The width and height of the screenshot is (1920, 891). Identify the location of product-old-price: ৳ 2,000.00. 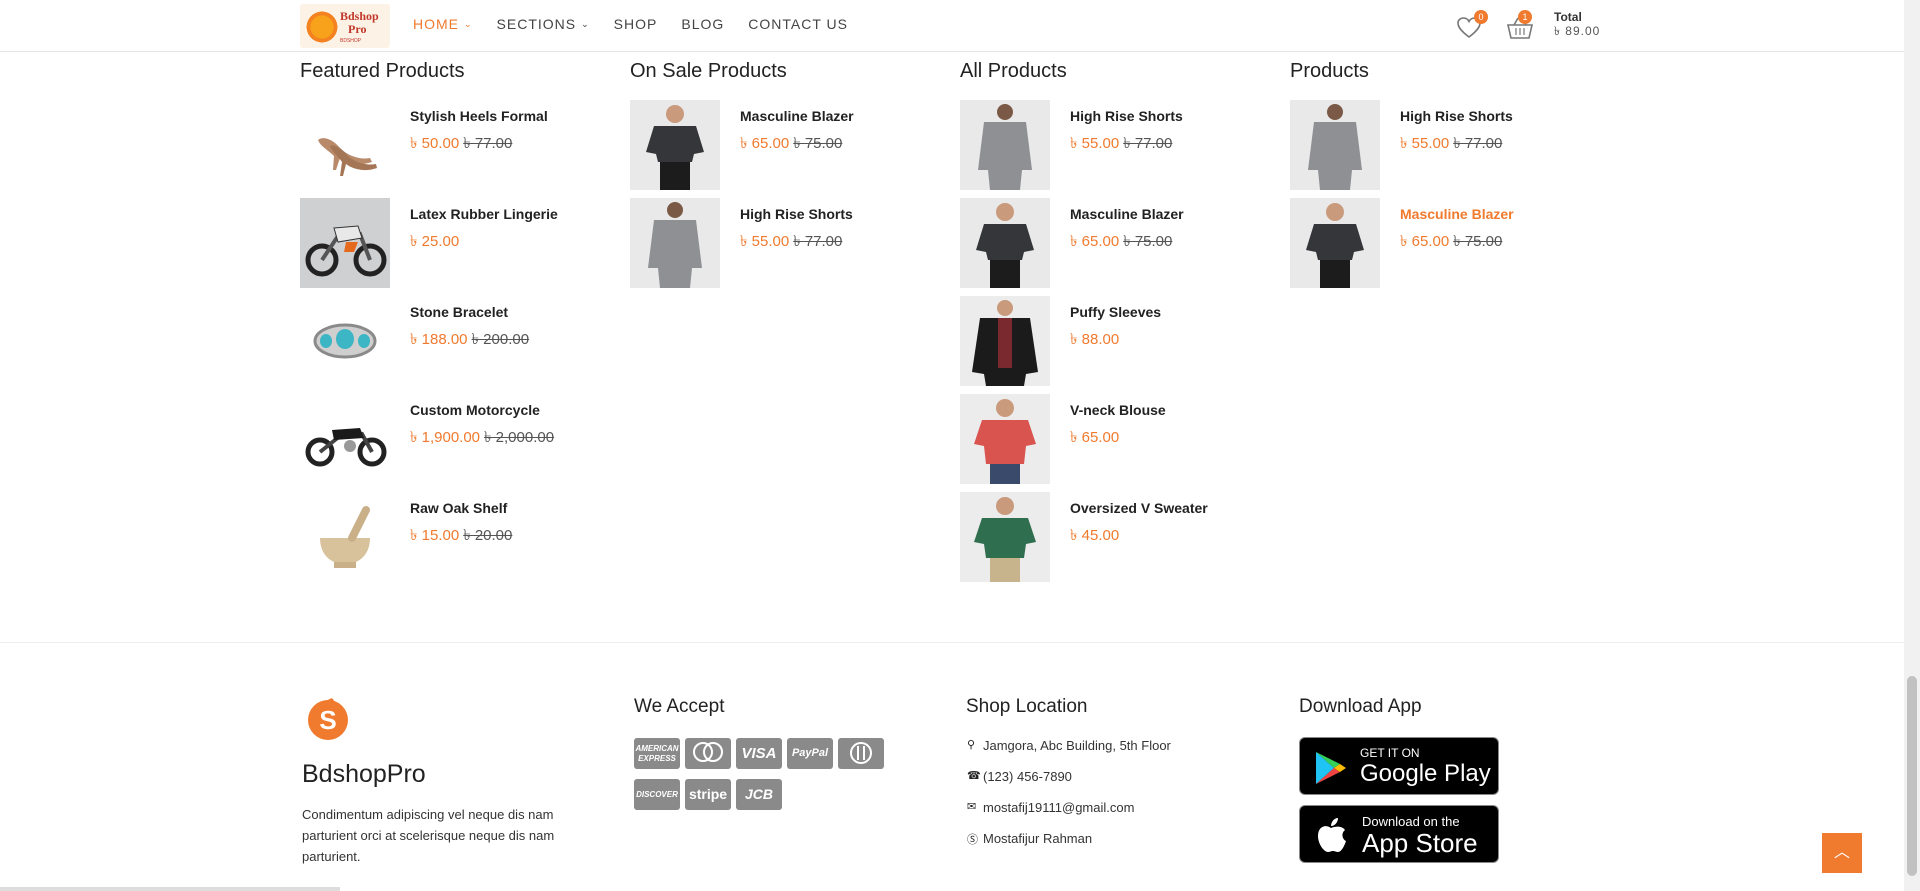
(519, 437).